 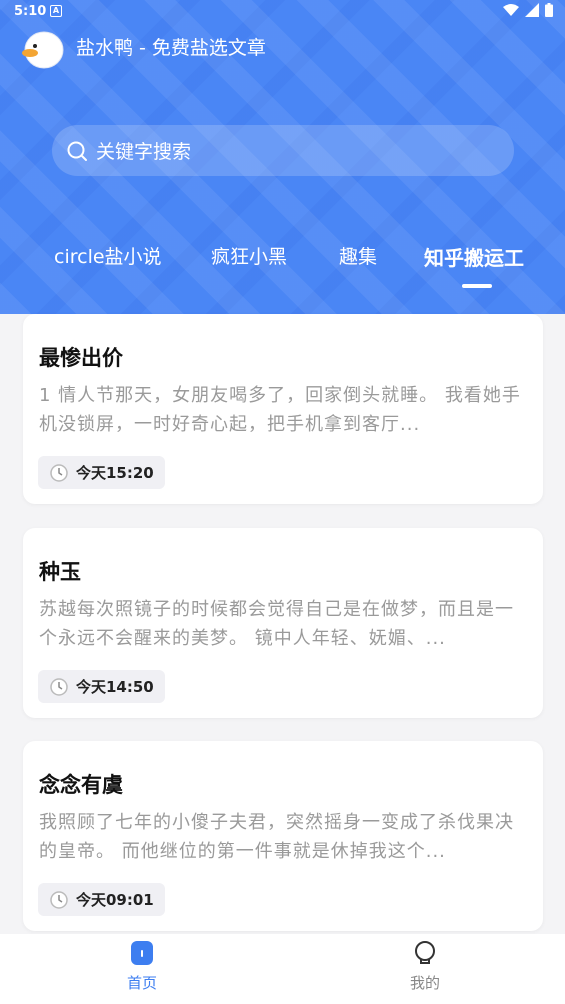 I want to click on tab-zhihu-porter: 知乎搬运工, so click(x=474, y=256).